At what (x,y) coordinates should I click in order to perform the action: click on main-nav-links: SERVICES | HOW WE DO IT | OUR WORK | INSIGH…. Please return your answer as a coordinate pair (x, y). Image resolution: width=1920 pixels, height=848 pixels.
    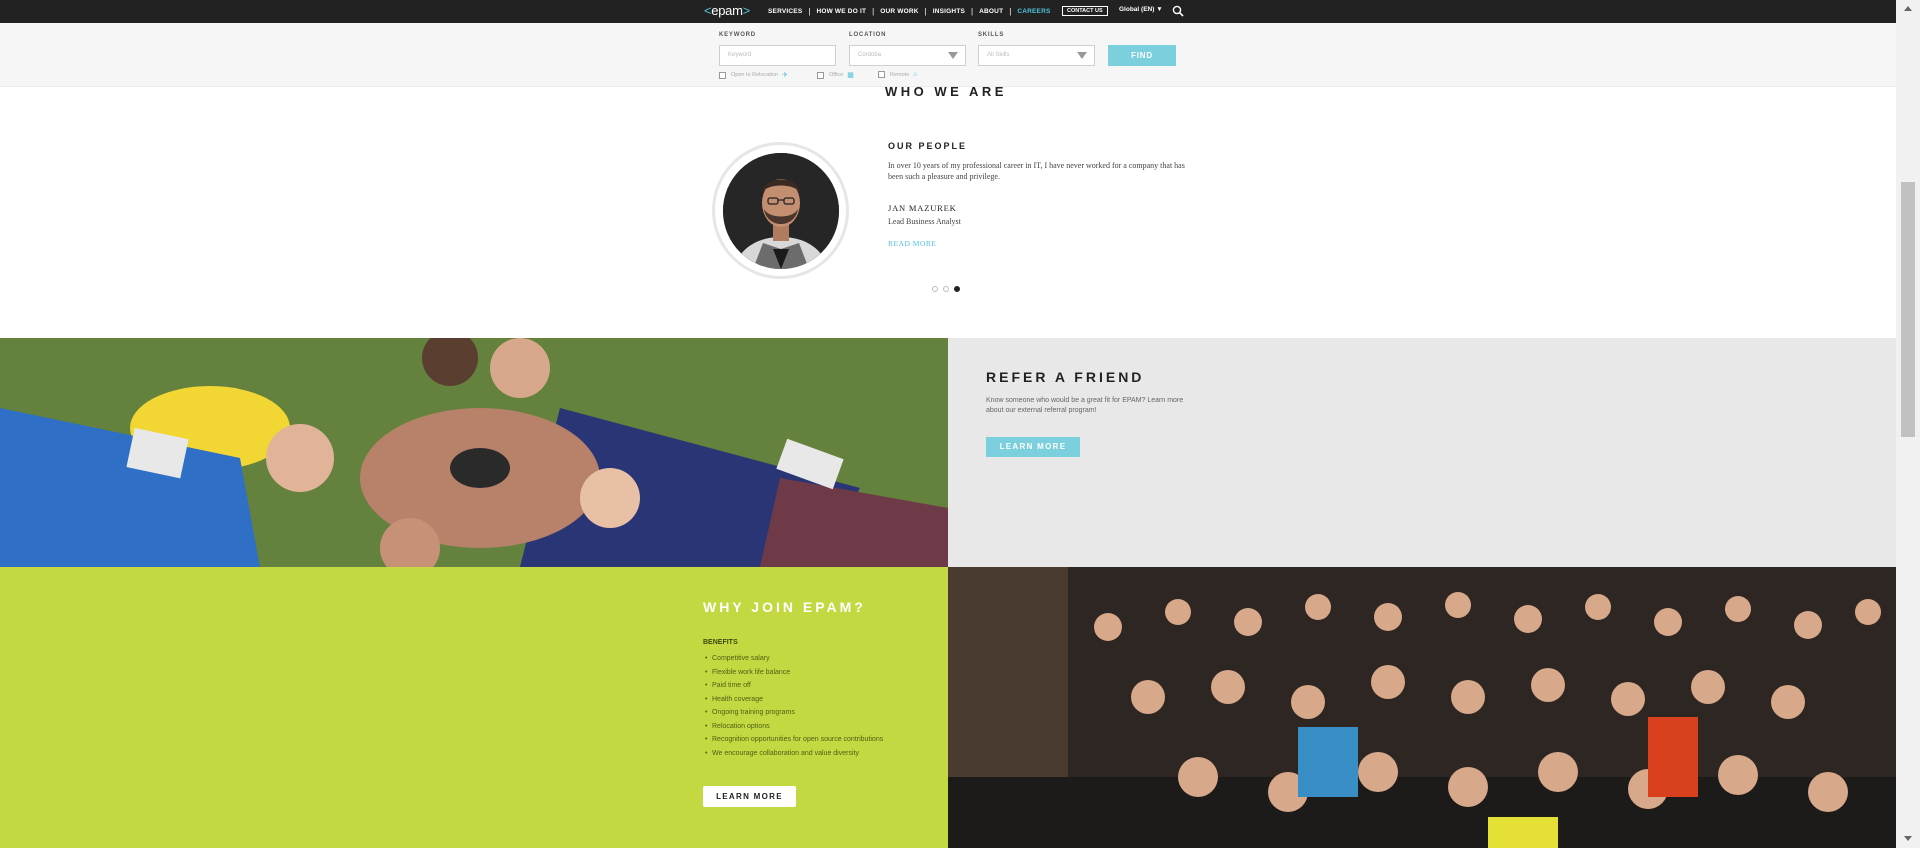
    Looking at the image, I should click on (909, 11).